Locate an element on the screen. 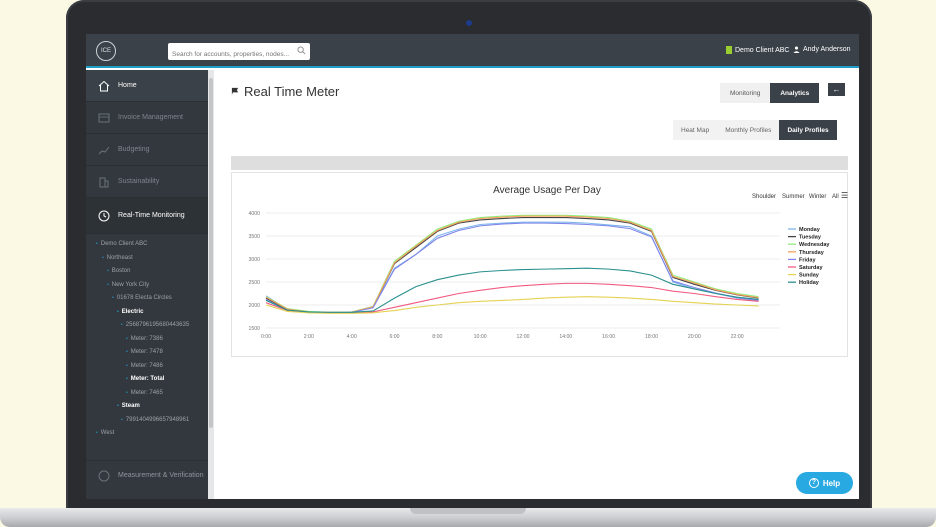 The height and width of the screenshot is (527, 936). chart-menu-icon: ☰ is located at coordinates (844, 195).